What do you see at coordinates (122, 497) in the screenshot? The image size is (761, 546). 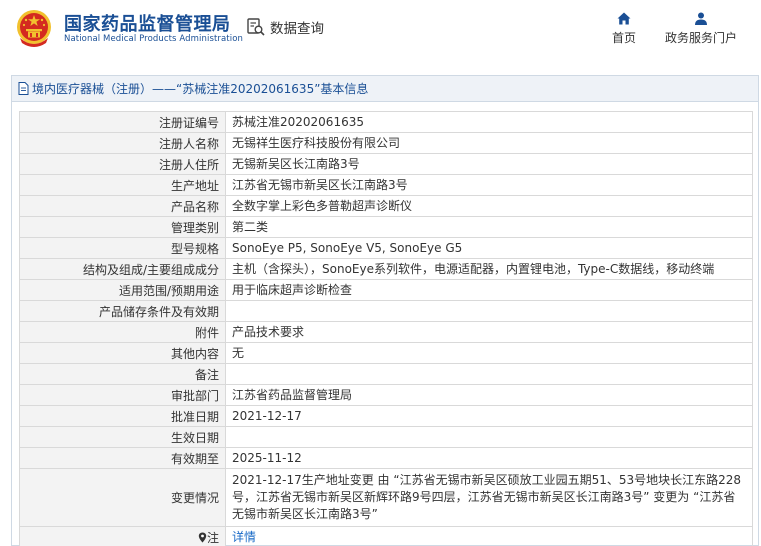 I see `field-label: 变更情况` at bounding box center [122, 497].